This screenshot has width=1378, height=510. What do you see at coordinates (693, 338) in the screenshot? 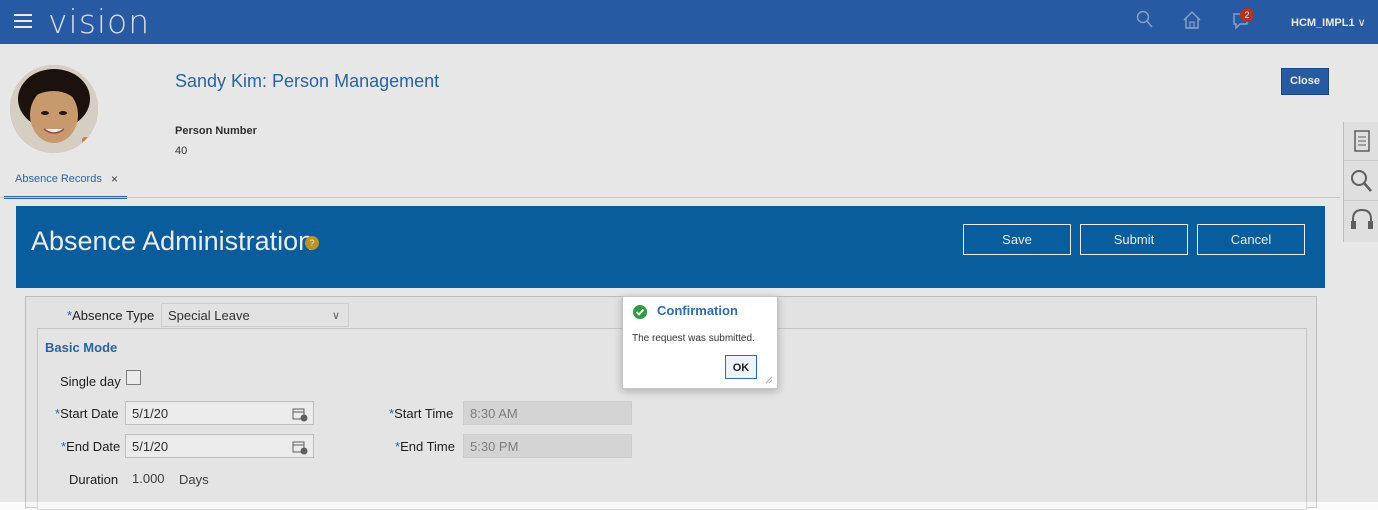
I see `dialog-message: The request was submitted.` at bounding box center [693, 338].